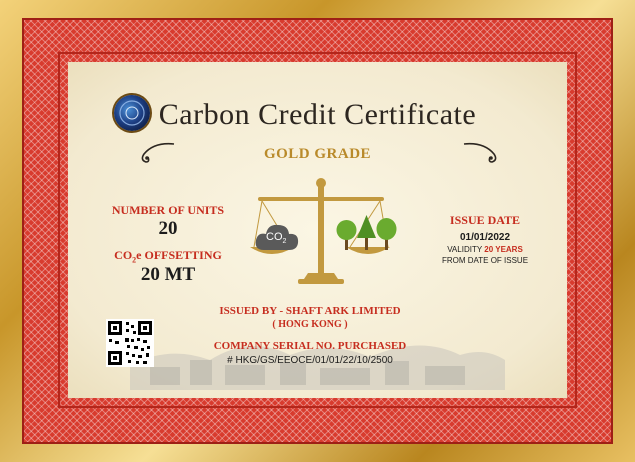 This screenshot has width=635, height=462. Describe the element at coordinates (310, 324) in the screenshot. I see `issuer-location: ( HONG KONG )` at that location.